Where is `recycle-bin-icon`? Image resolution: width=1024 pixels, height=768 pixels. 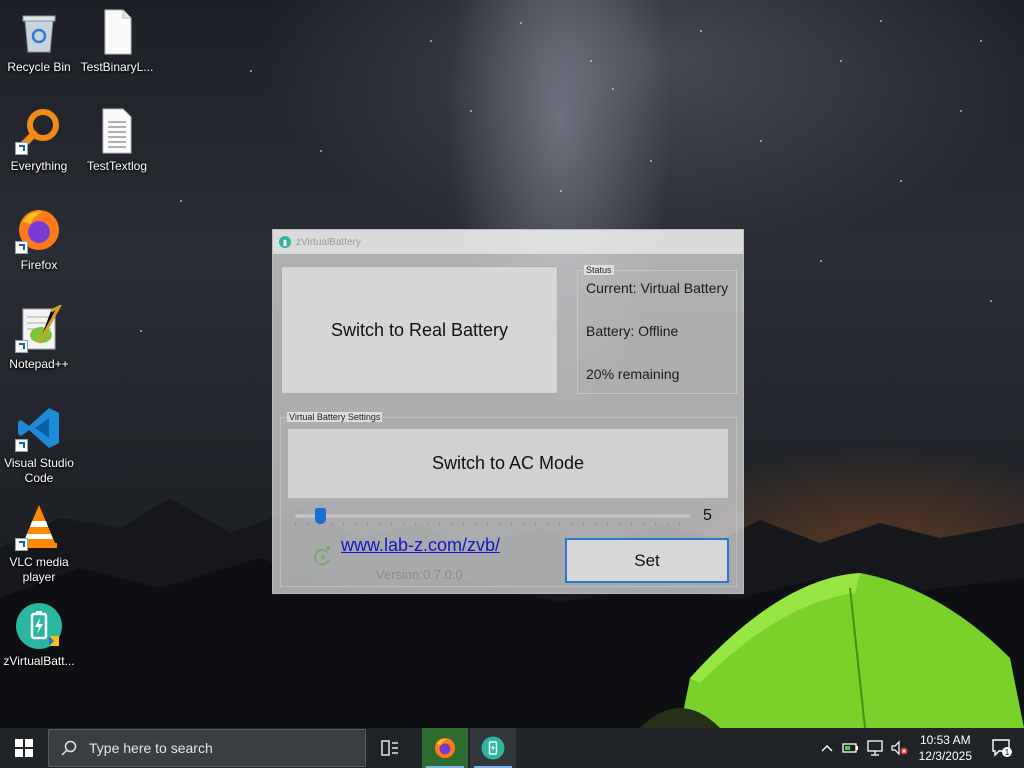
recycle-bin-icon is located at coordinates (39, 32).